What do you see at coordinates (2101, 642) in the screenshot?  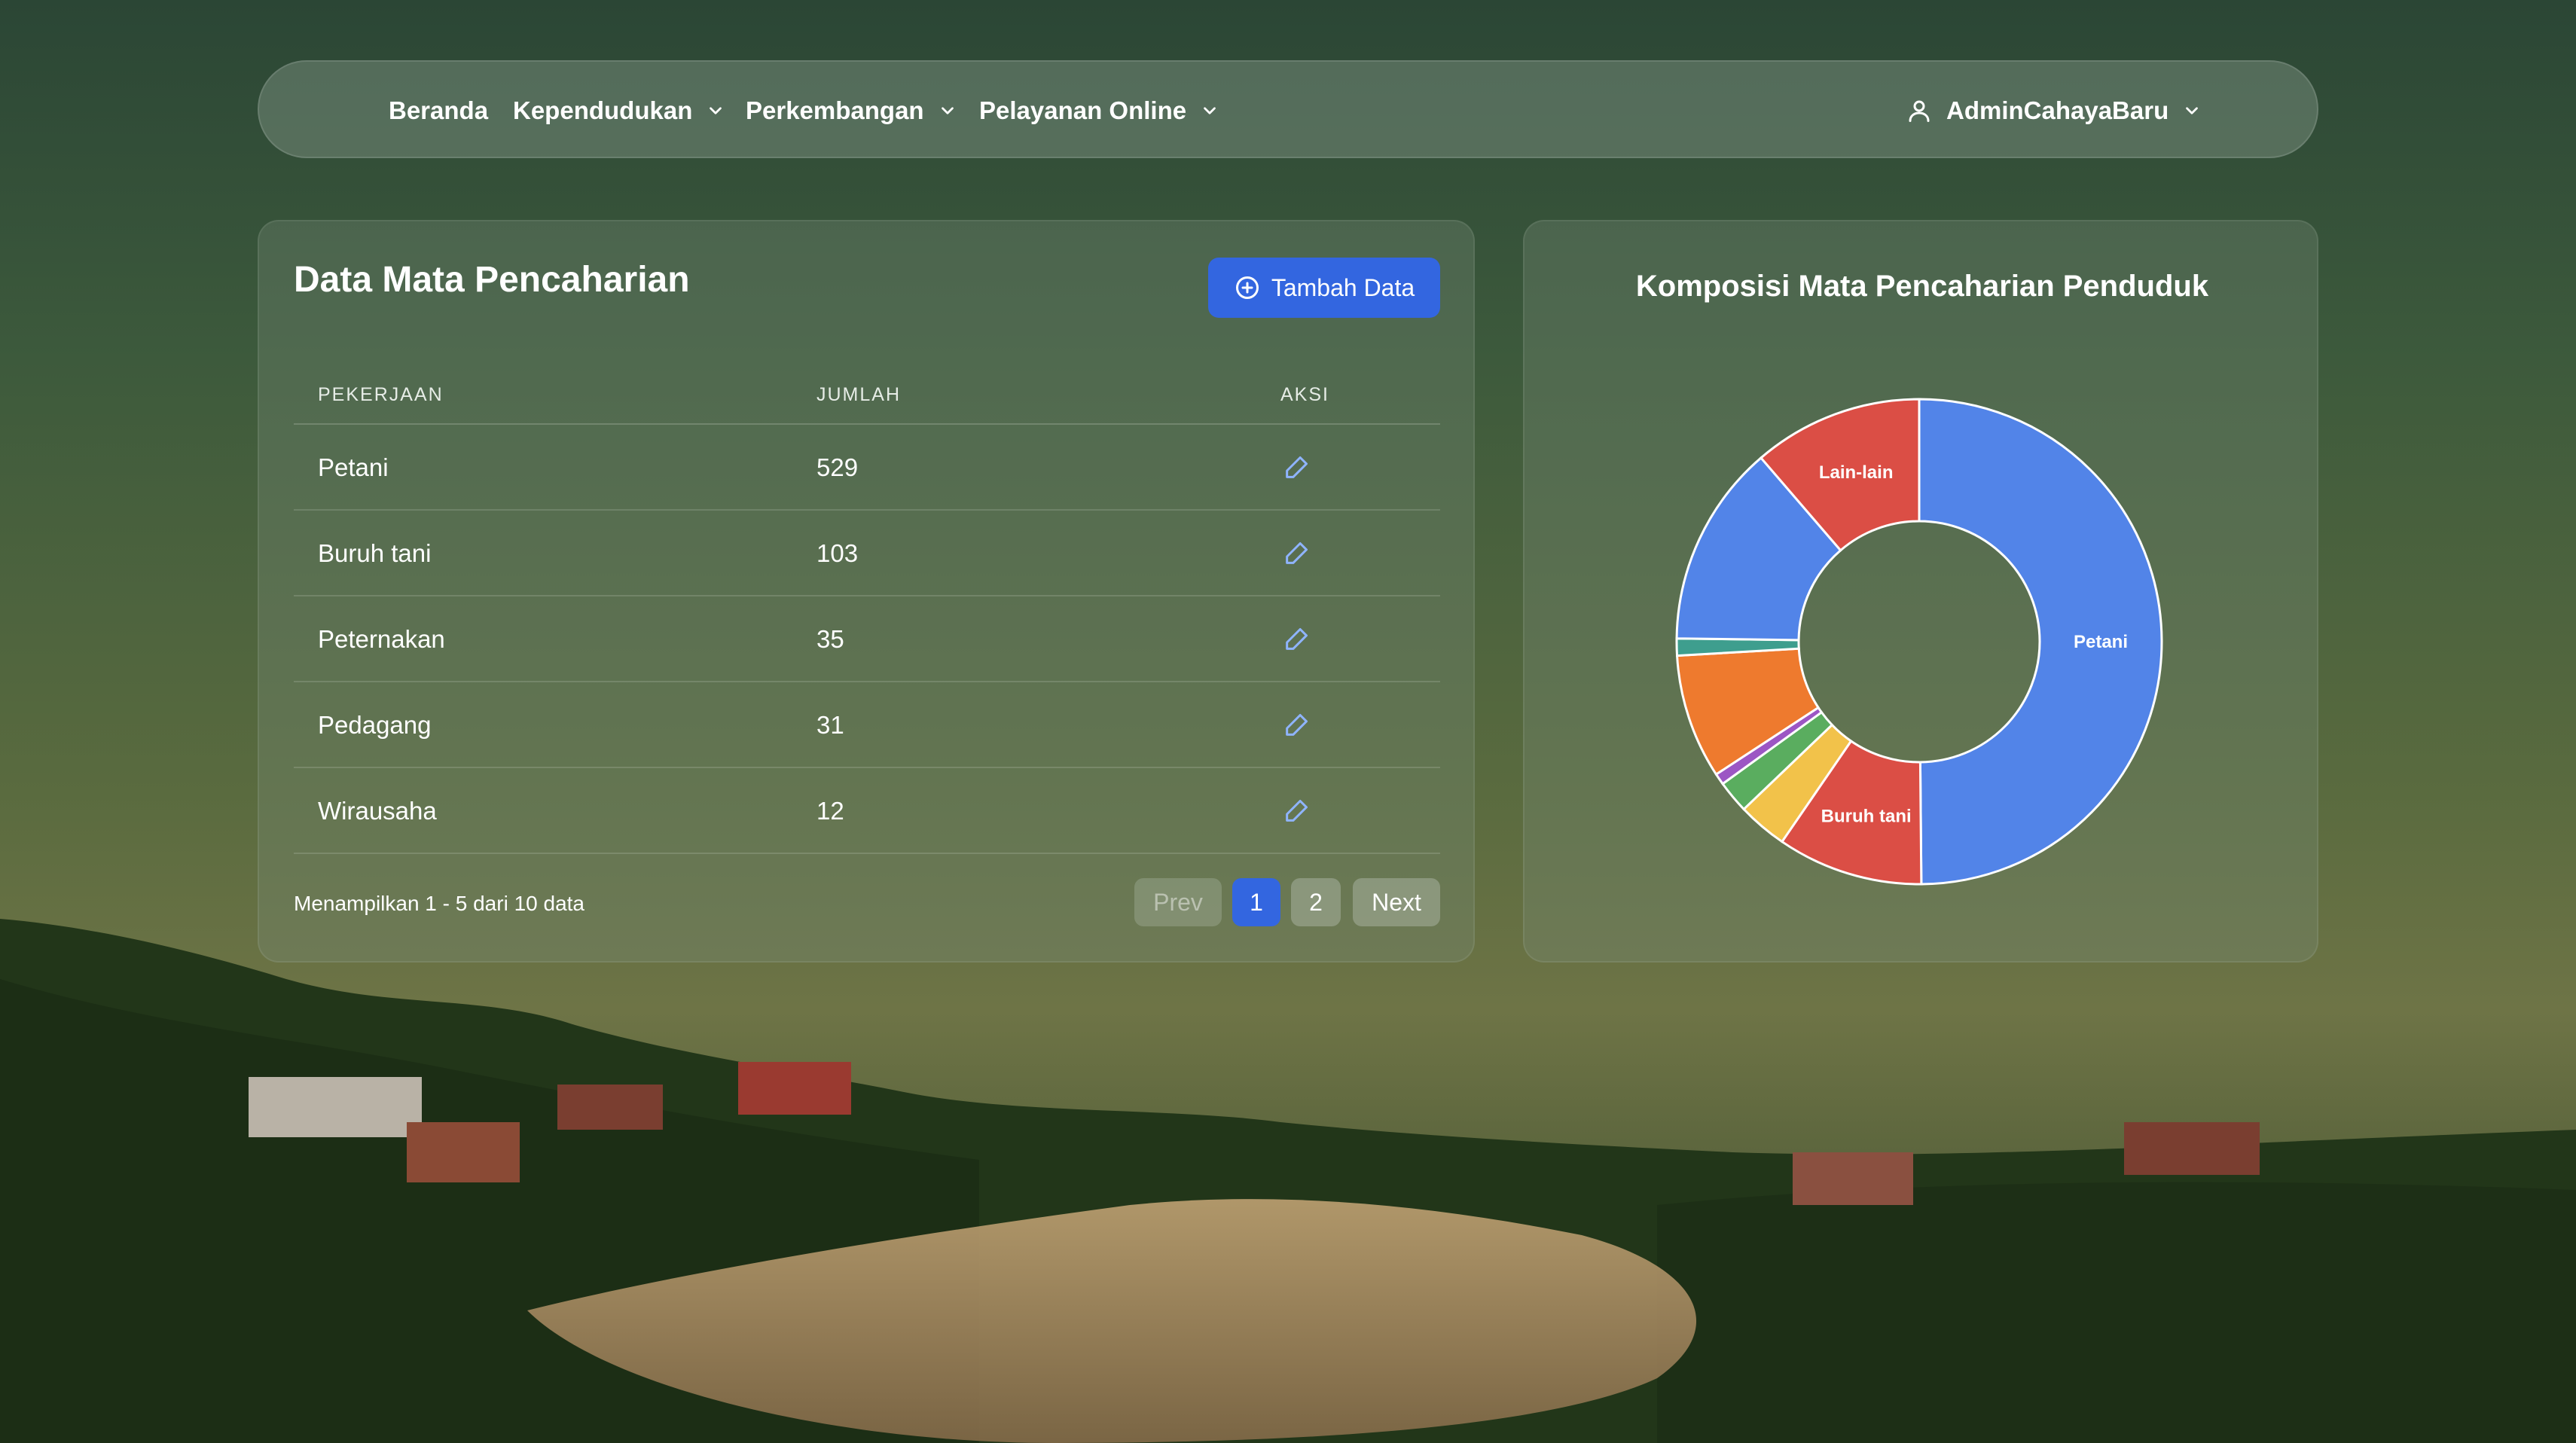 I see `donut-slice-label: Petani` at bounding box center [2101, 642].